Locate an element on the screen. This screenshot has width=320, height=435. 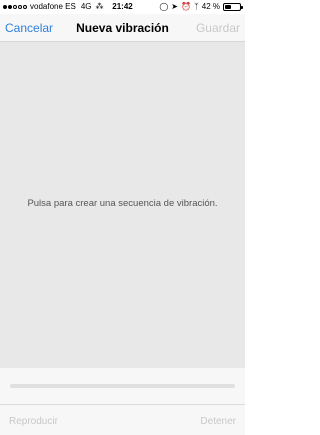
playback-controls: Reproducir Detener is located at coordinates (122, 401).